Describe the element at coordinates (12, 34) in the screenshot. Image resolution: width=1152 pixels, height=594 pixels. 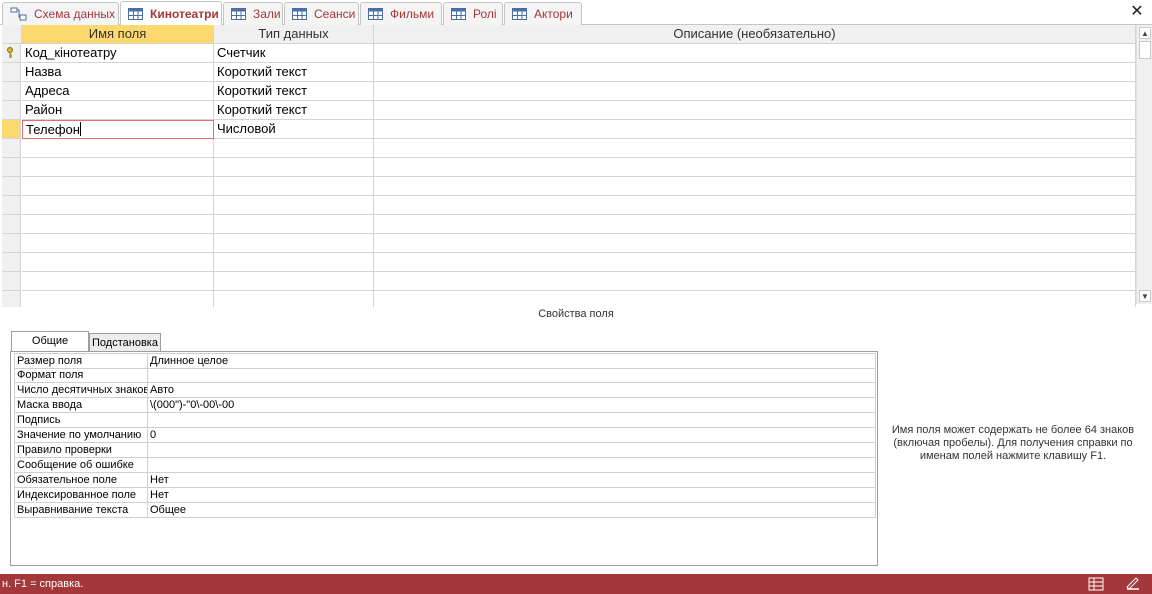
I see `grid-corner` at that location.